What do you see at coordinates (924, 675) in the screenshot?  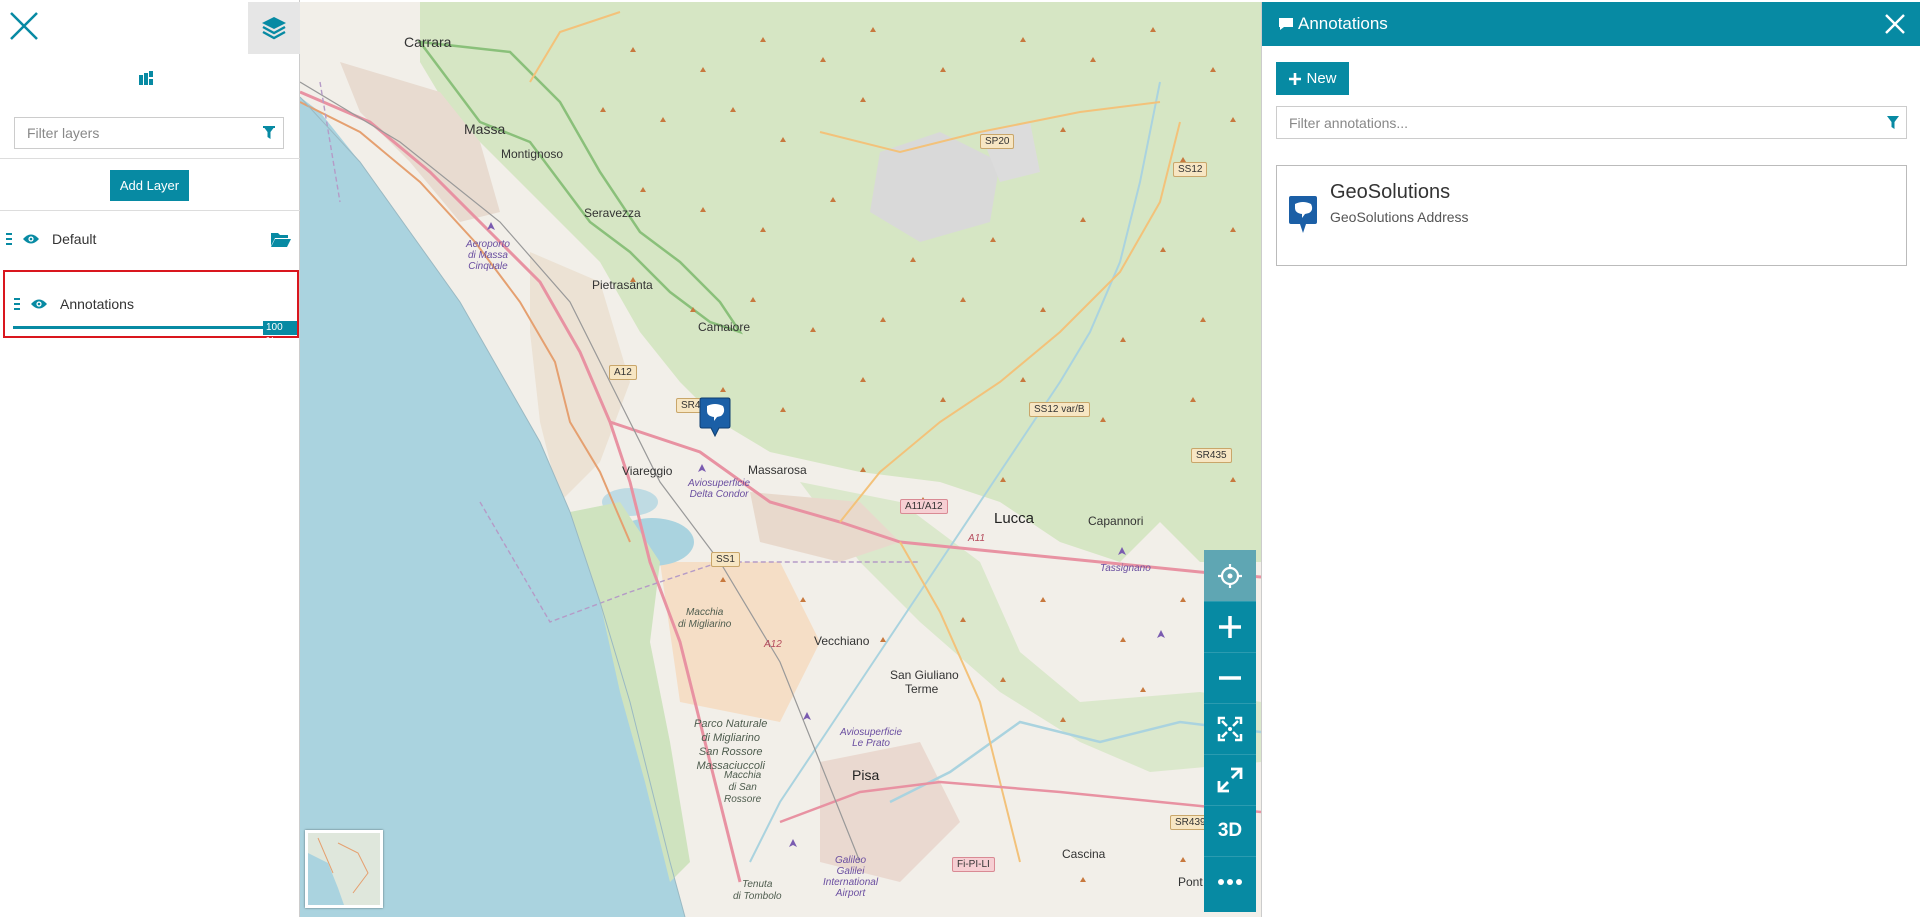 I see `place-label: San Giuliano` at bounding box center [924, 675].